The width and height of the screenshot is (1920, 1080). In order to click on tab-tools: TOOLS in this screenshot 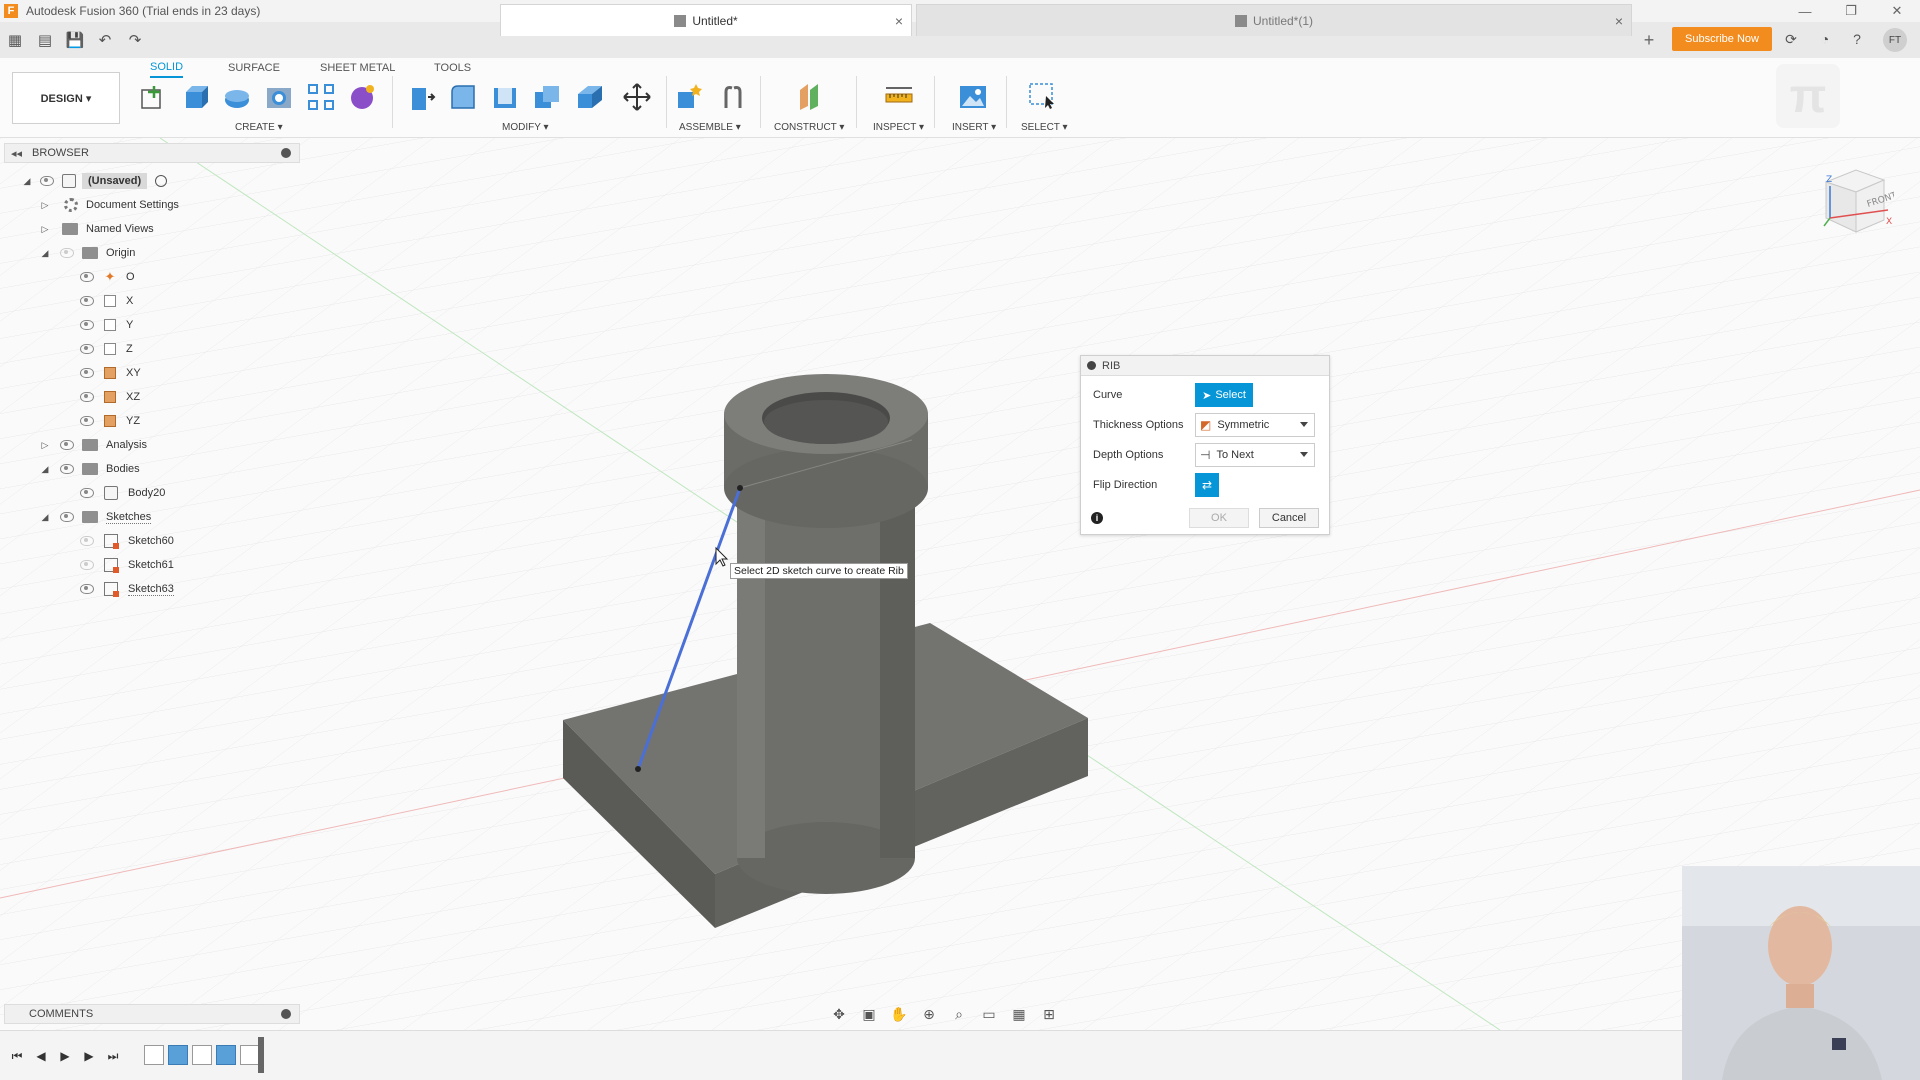, I will do `click(452, 68)`.